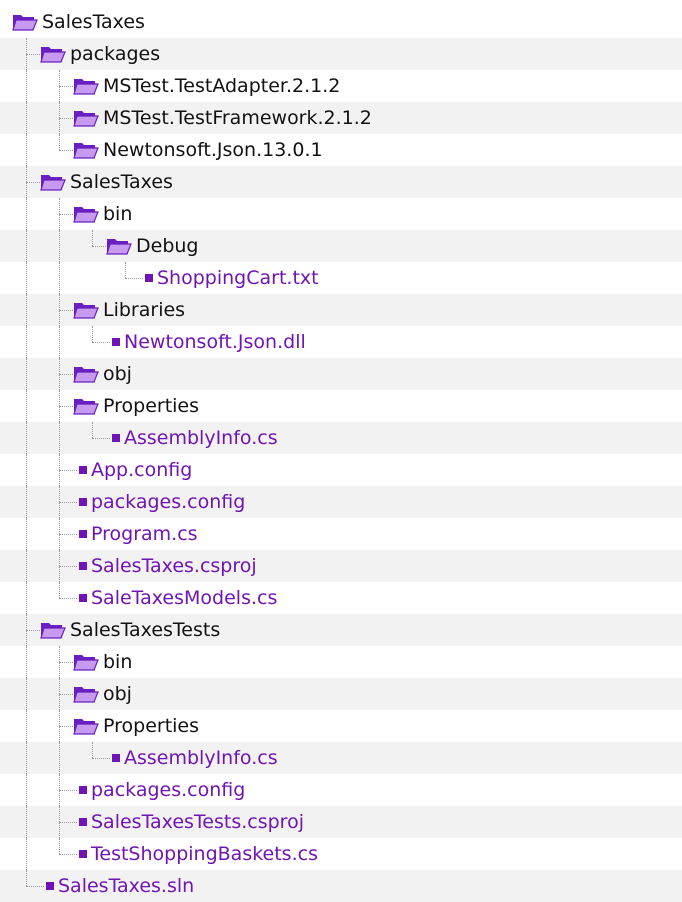  What do you see at coordinates (341, 54) in the screenshot?
I see `tree-folder-row: packages` at bounding box center [341, 54].